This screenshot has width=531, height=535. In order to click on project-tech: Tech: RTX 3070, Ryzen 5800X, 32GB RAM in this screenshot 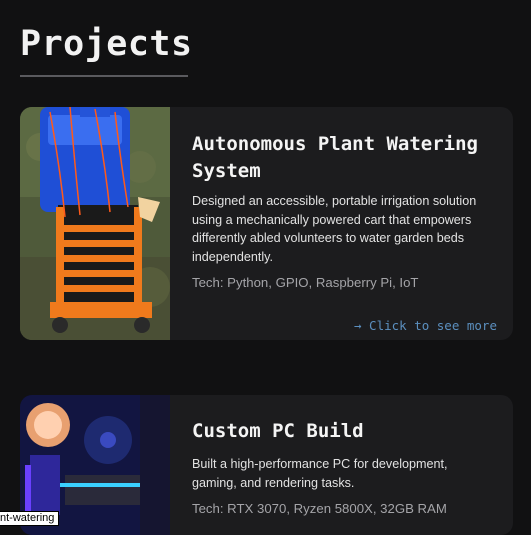, I will do `click(319, 508)`.